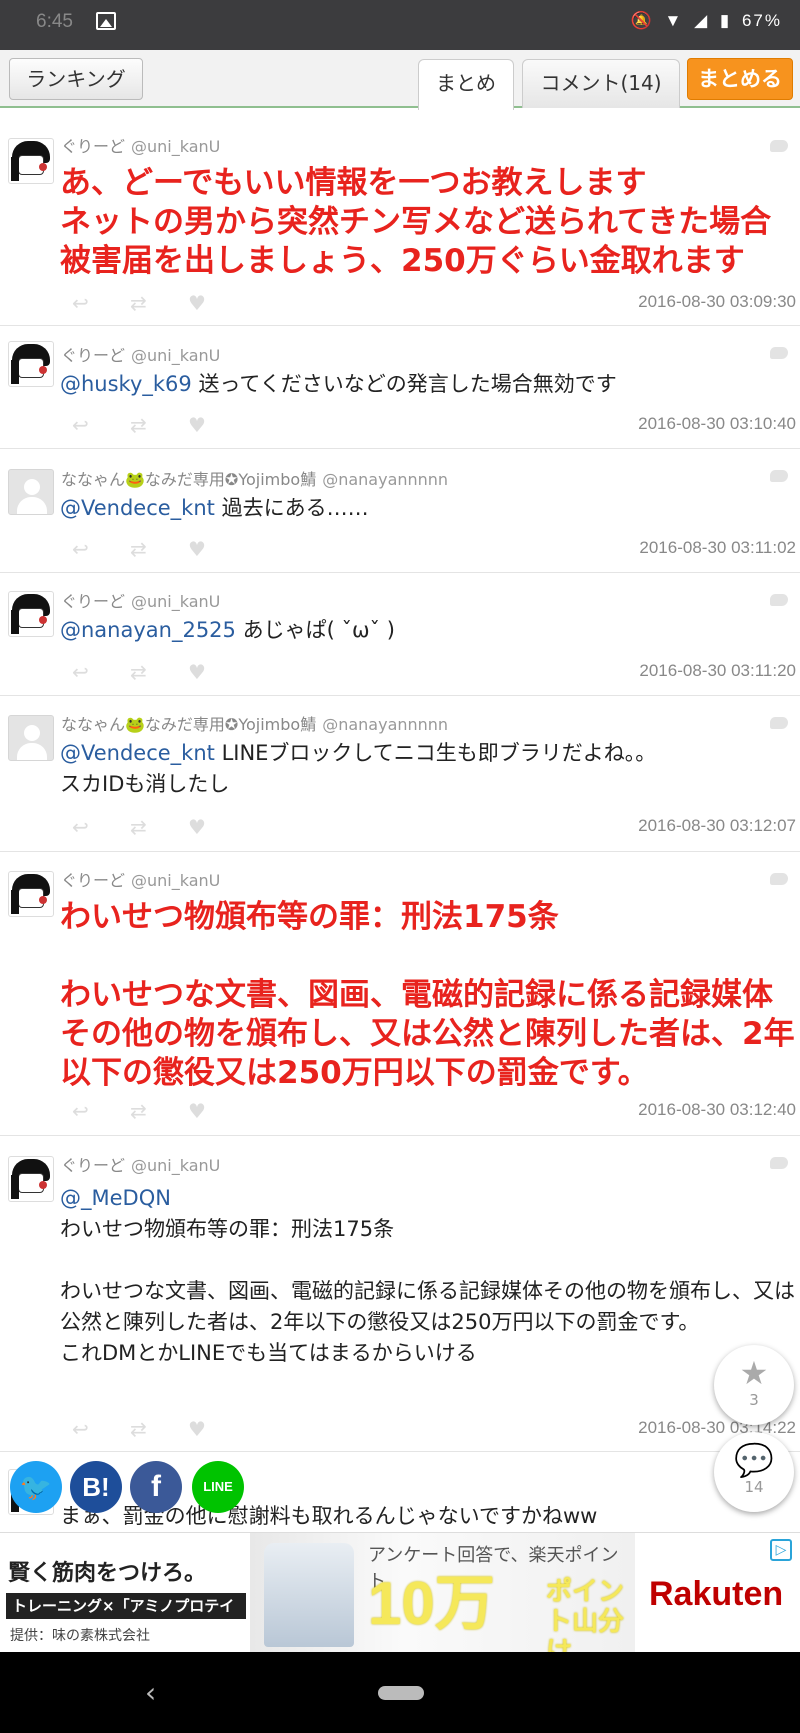  What do you see at coordinates (76, 79) in the screenshot?
I see `ranking-button: ランキング` at bounding box center [76, 79].